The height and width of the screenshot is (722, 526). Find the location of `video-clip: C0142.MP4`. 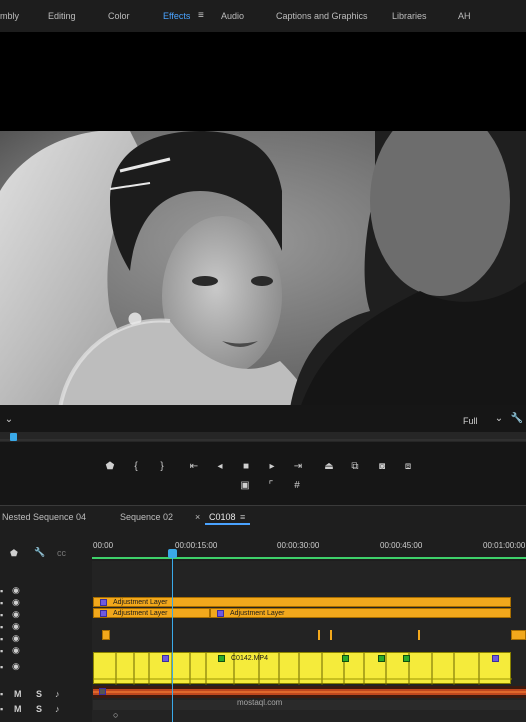

video-clip: C0142.MP4 is located at coordinates (302, 668).